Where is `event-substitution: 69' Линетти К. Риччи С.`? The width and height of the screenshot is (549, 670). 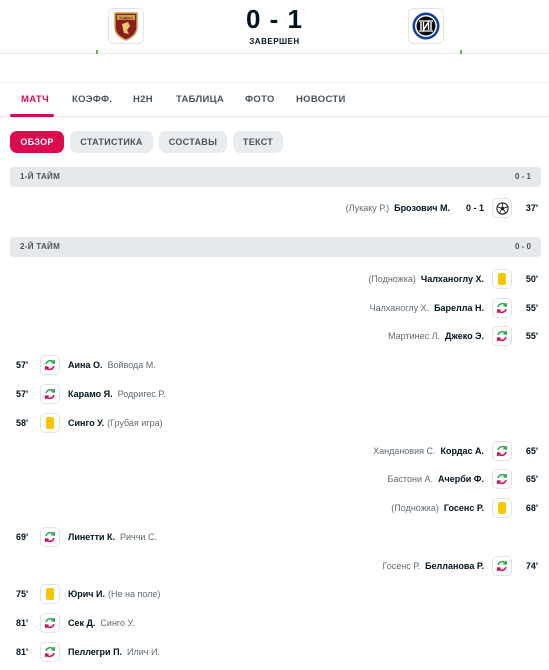 event-substitution: 69' Линетти К. Риччи С. is located at coordinates (86, 537).